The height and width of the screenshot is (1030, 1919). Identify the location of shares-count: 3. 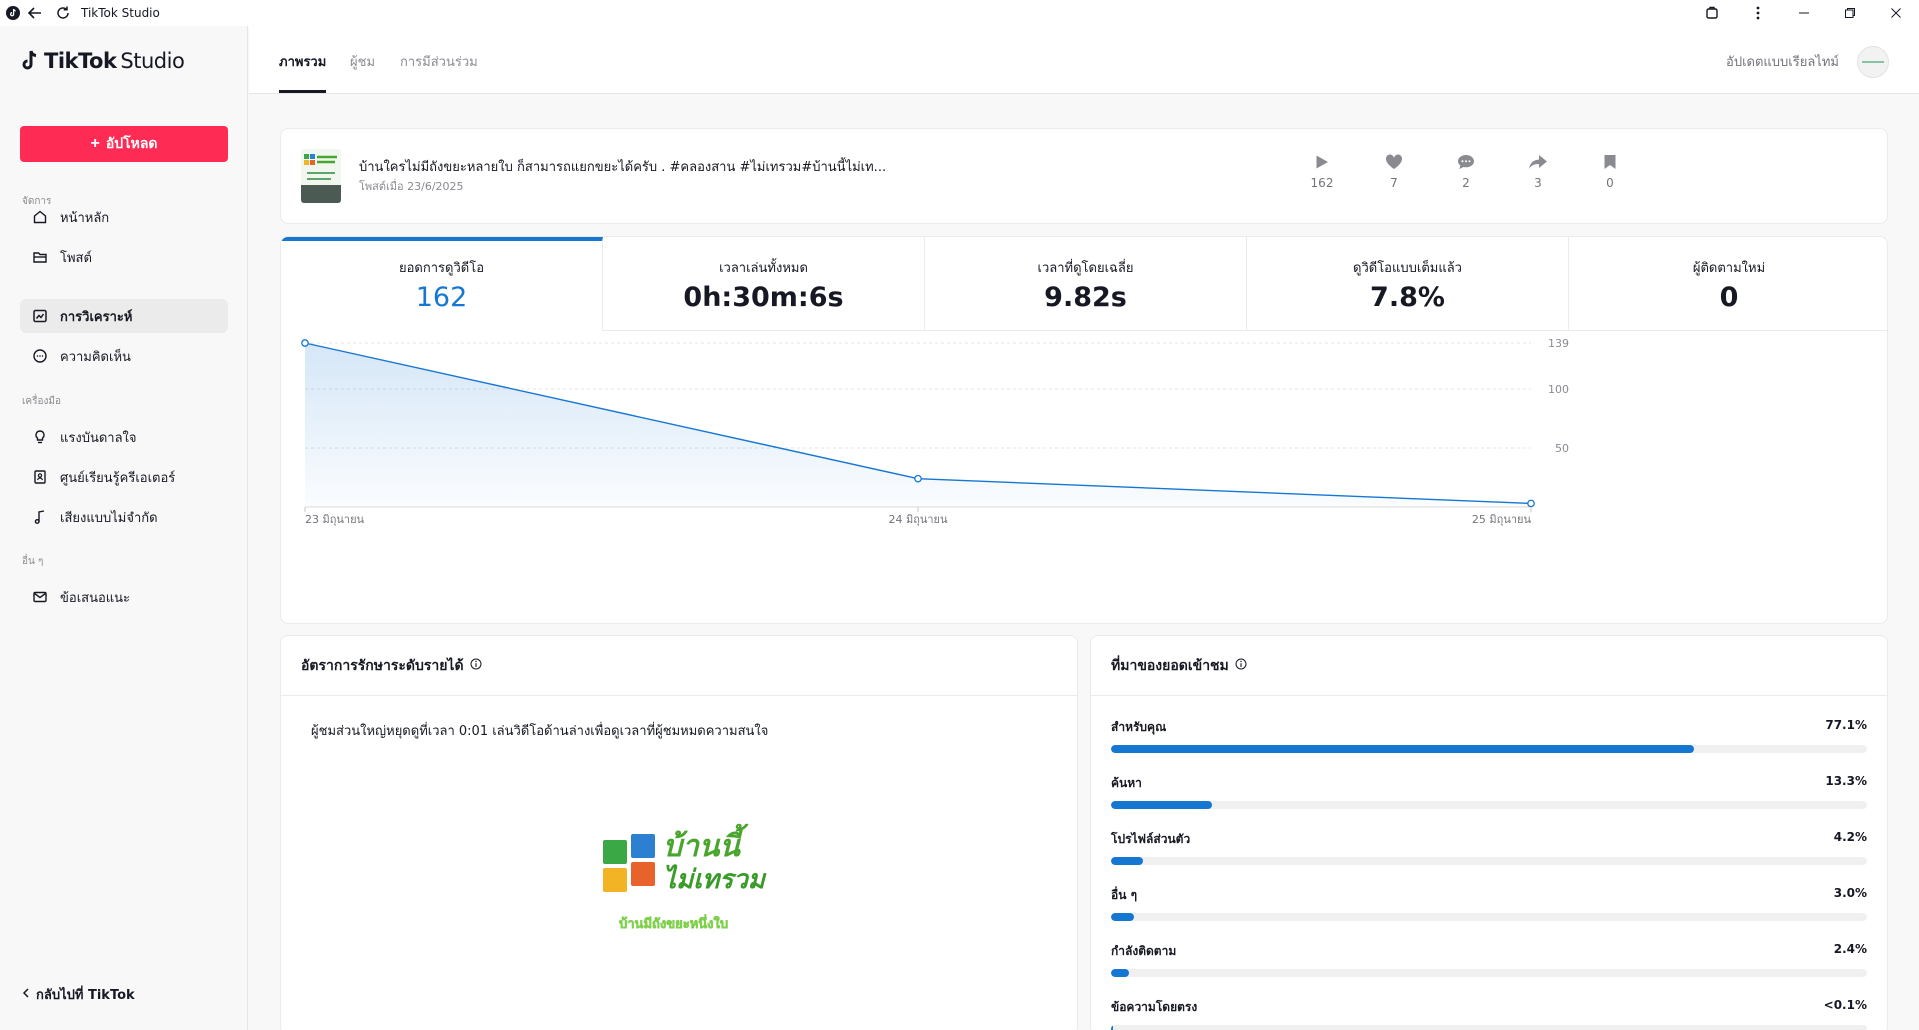
(1538, 183).